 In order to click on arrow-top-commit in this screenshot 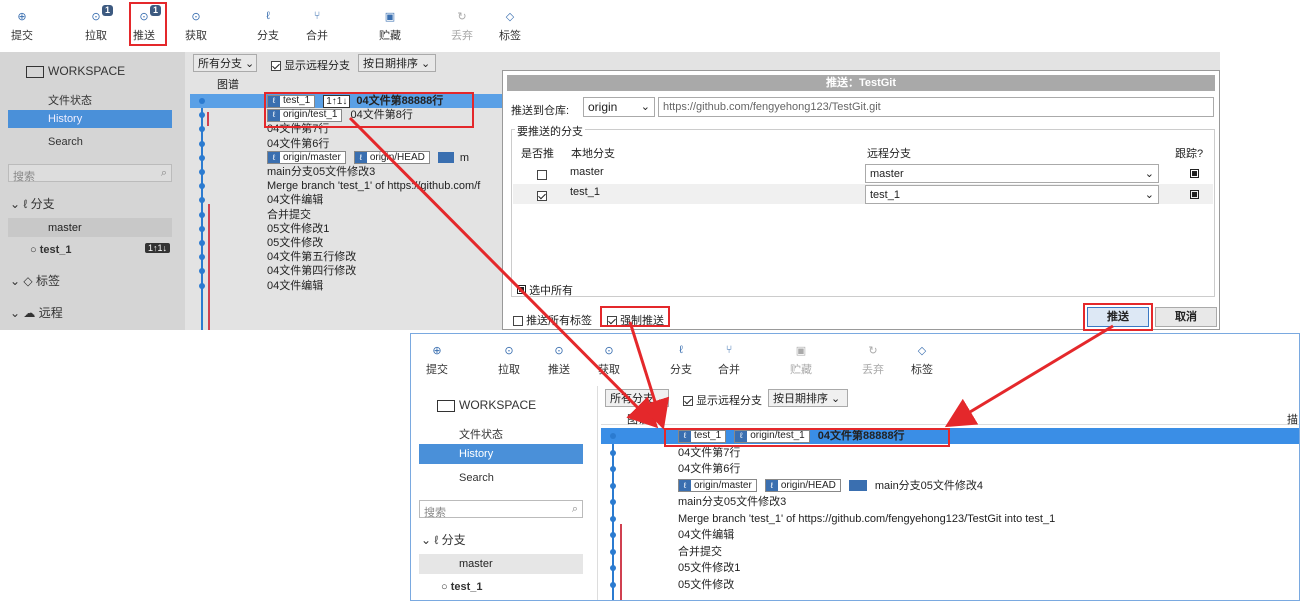, I will do `click(503, 272)`.